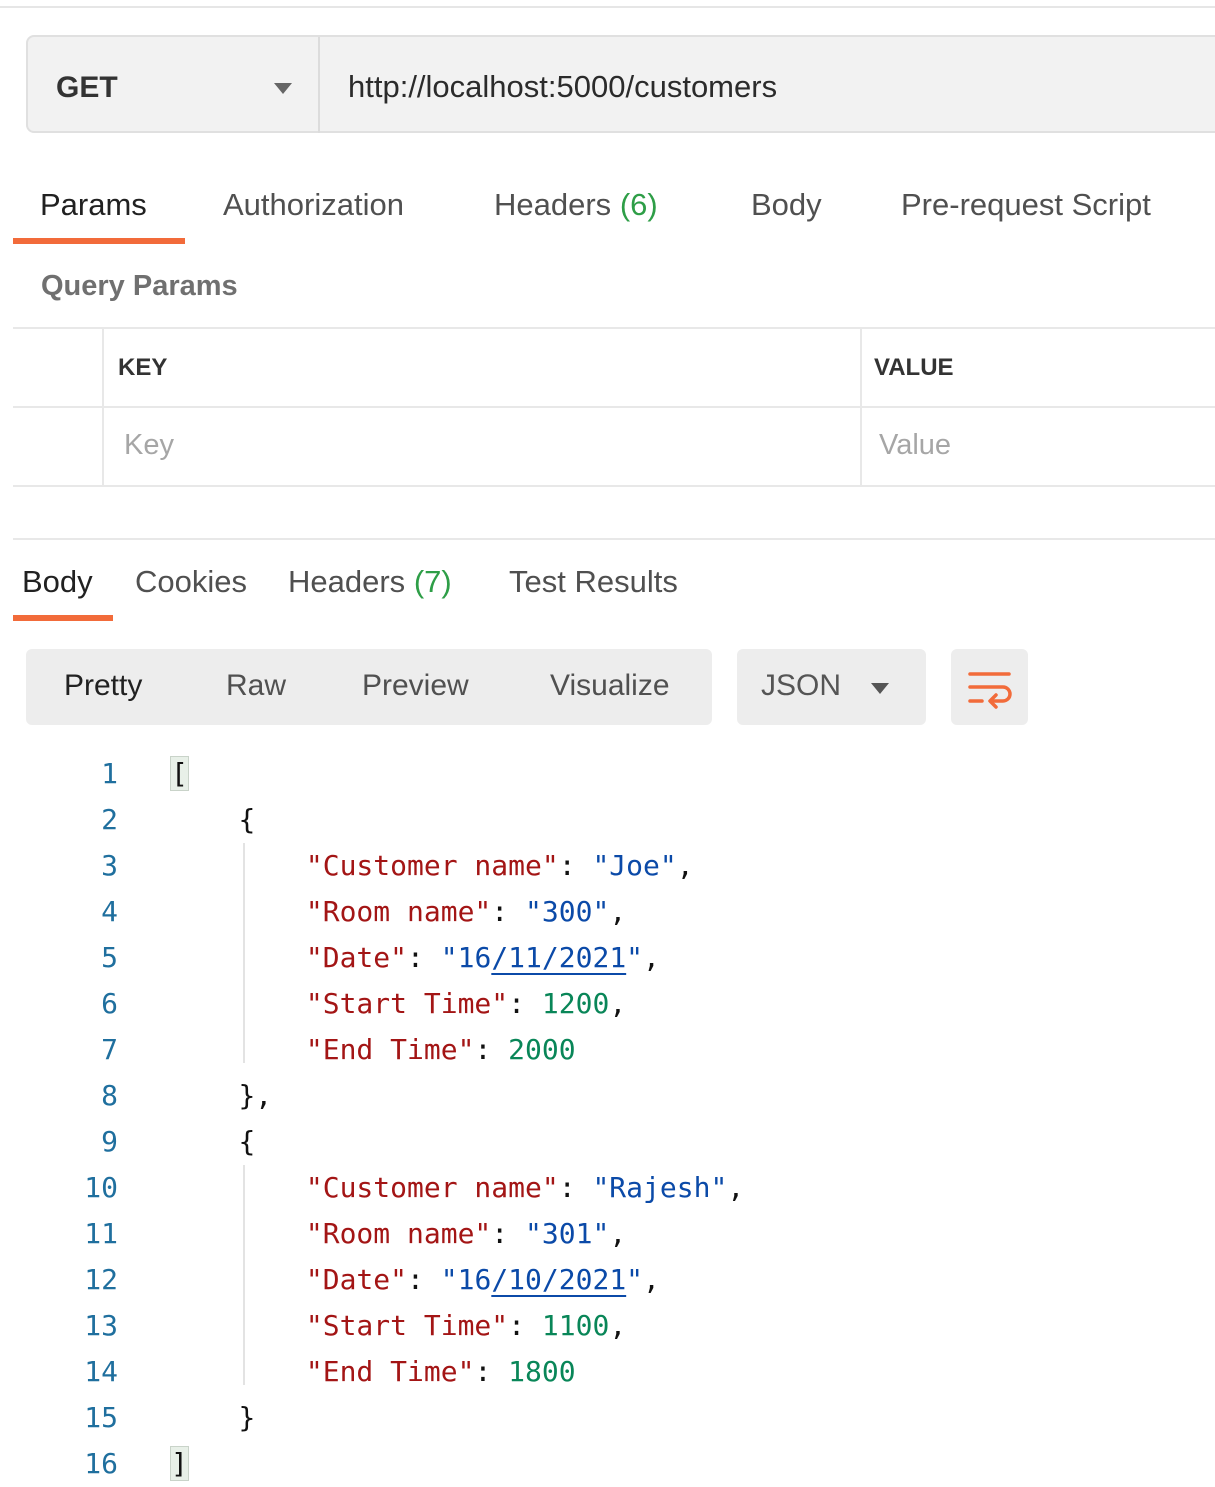 This screenshot has width=1215, height=1487. Describe the element at coordinates (542, 1371) in the screenshot. I see `json-number-value: 1800` at that location.